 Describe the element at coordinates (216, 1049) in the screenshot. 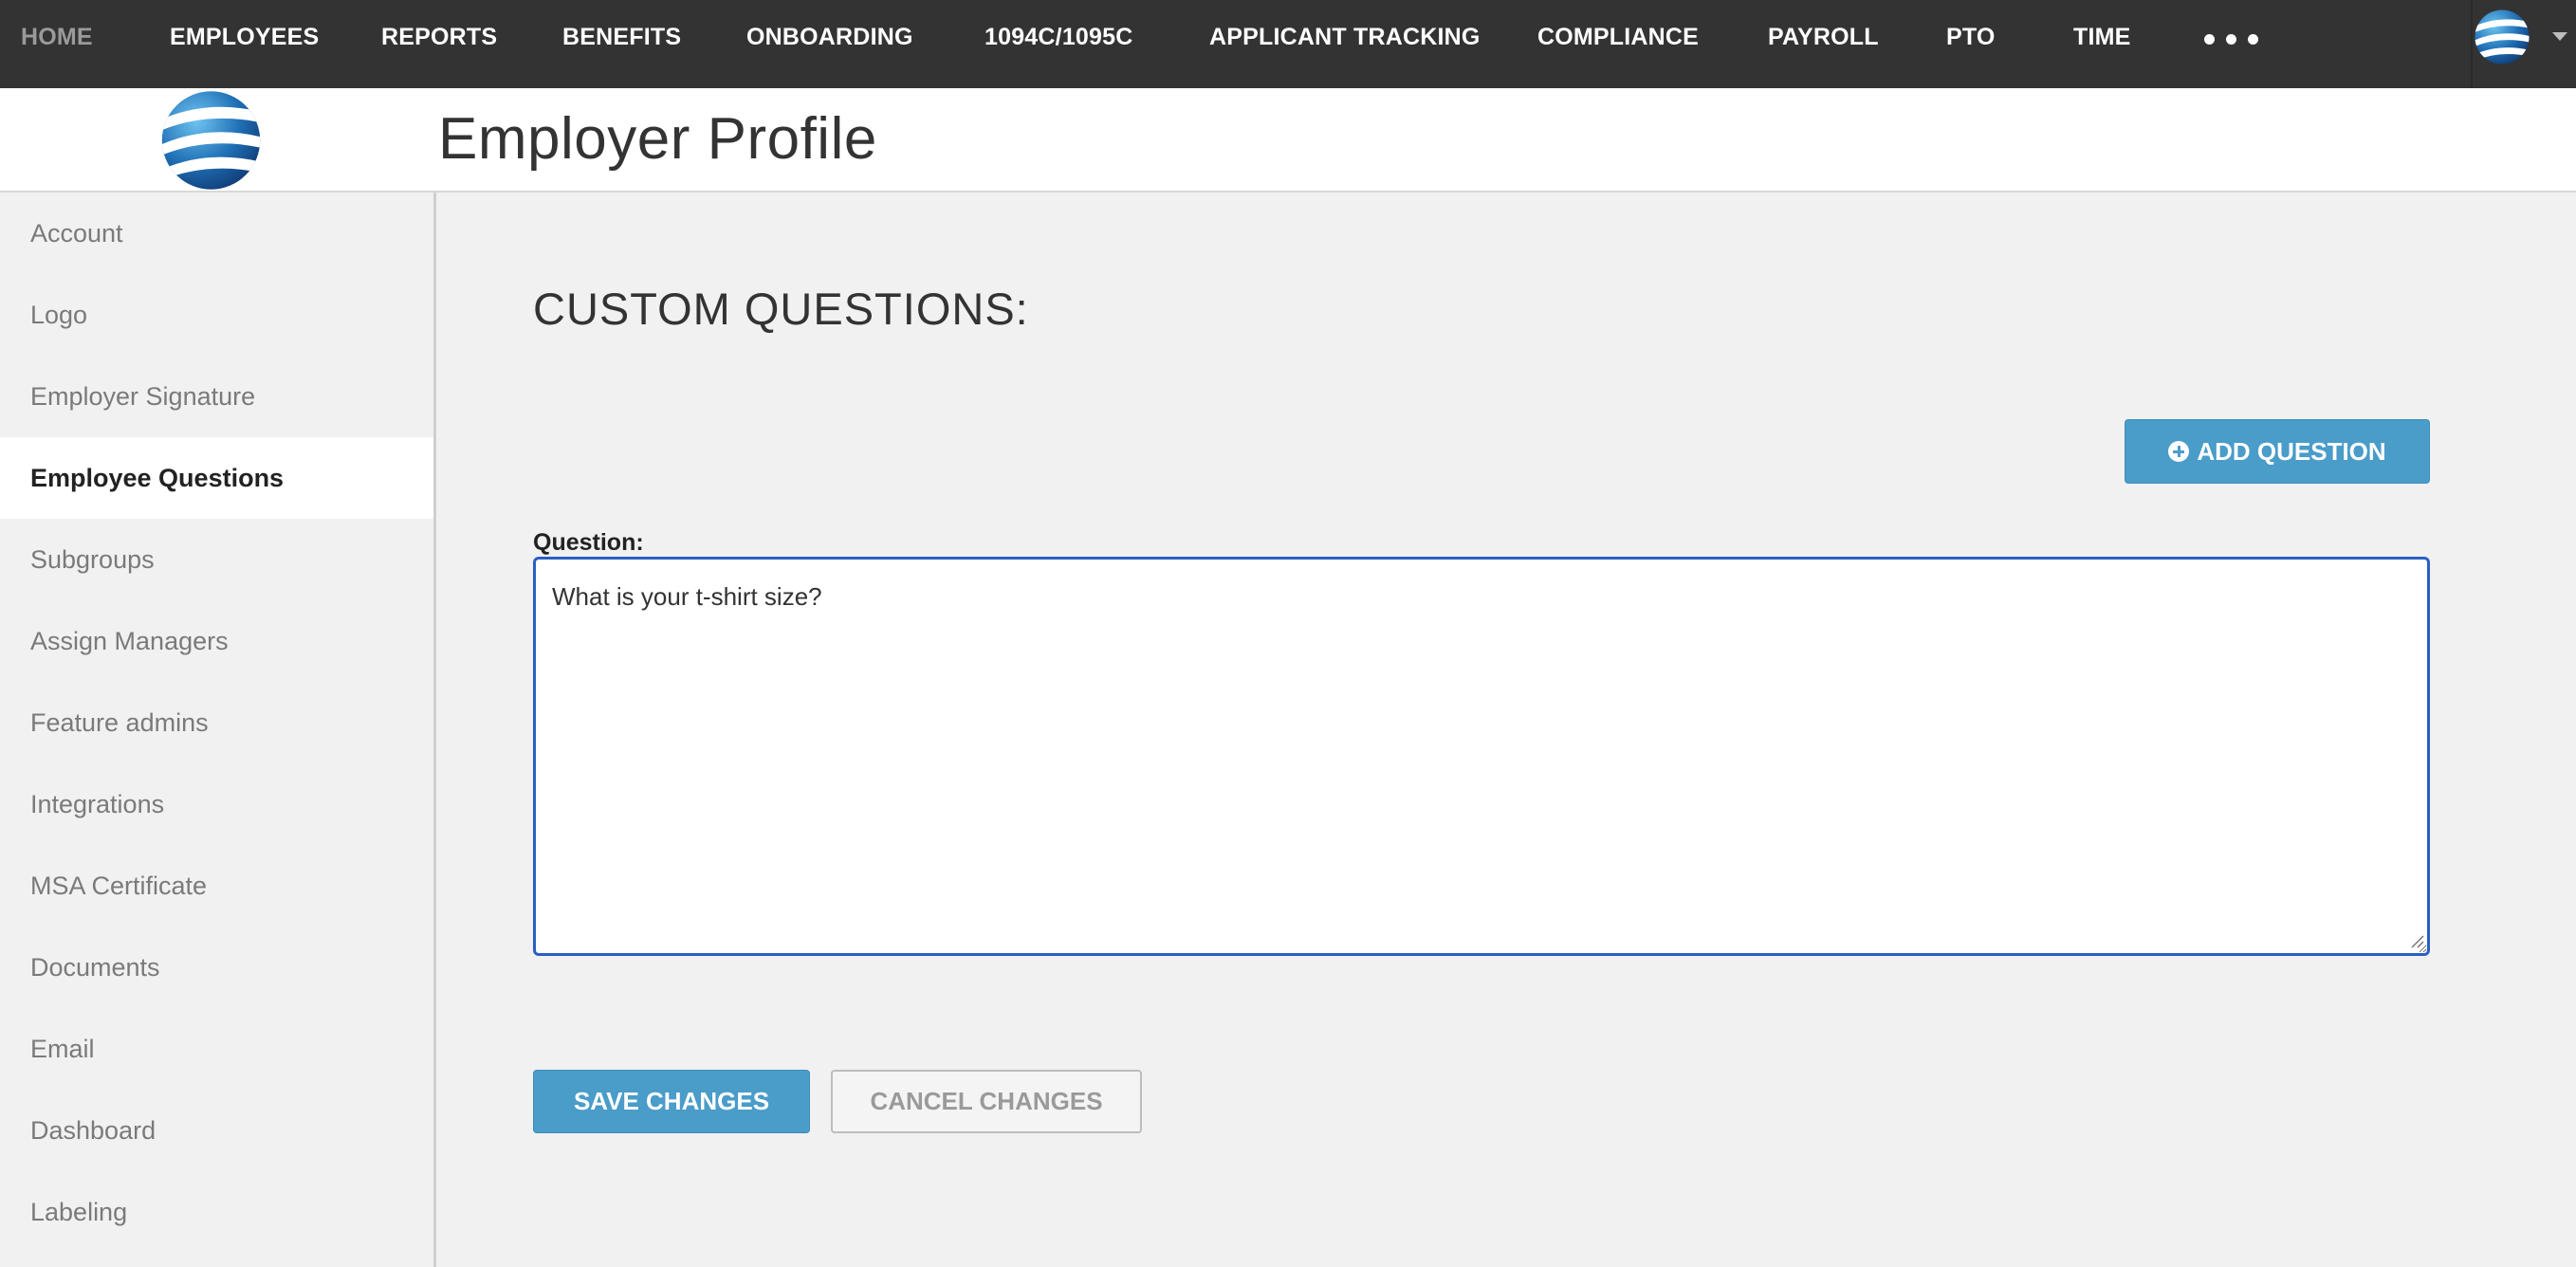

I see `sidebar-item-email: Email` at that location.